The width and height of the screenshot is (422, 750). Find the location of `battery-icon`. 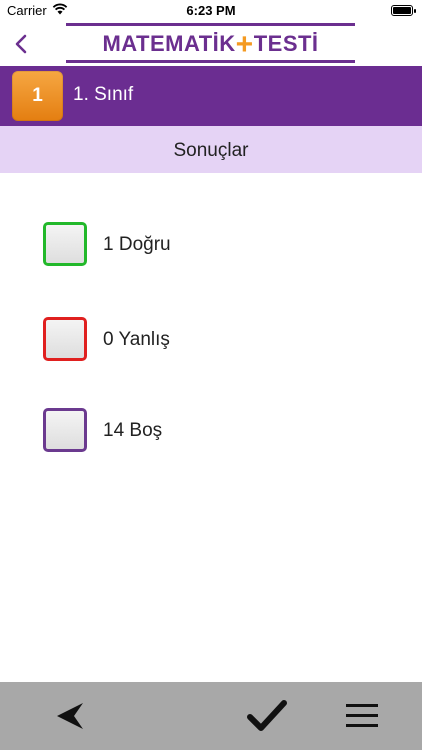

battery-icon is located at coordinates (403, 10).